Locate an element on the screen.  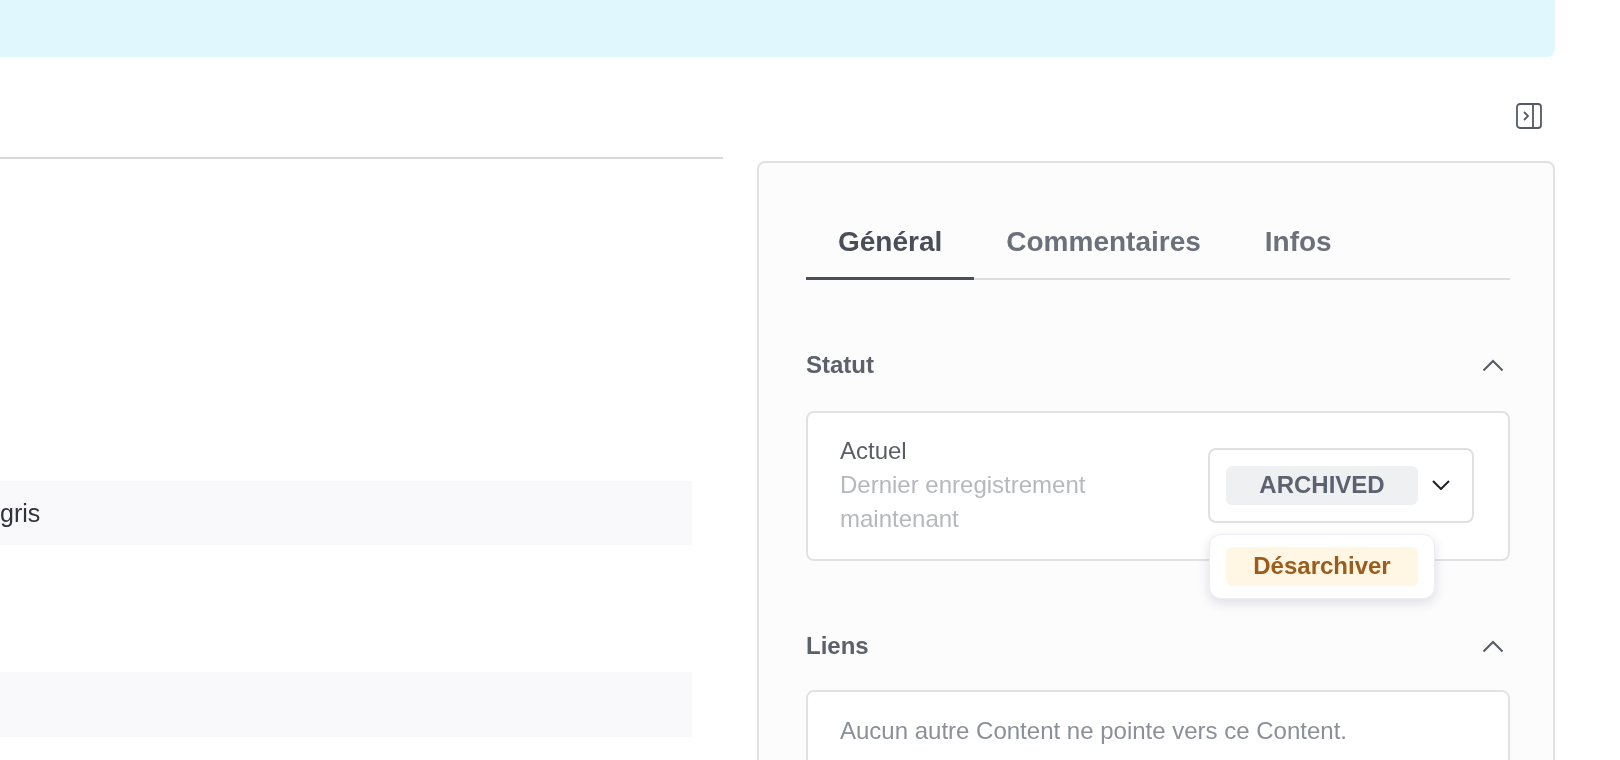
empty-message: Aucun autre Content ne pointe vers ce Content. is located at coordinates (1093, 730).